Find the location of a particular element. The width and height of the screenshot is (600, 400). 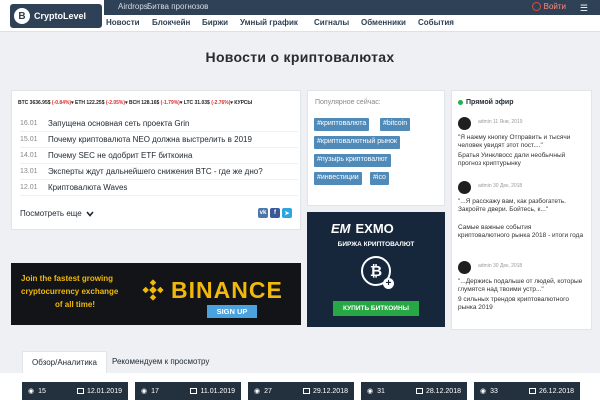

nav-news: Новости is located at coordinates (123, 22).